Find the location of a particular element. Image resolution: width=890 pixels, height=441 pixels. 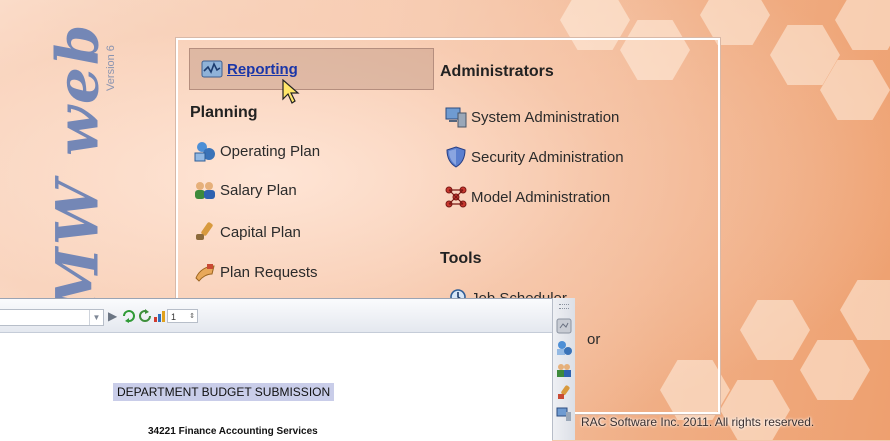

model-administration-item: Model Administration is located at coordinates (527, 197).